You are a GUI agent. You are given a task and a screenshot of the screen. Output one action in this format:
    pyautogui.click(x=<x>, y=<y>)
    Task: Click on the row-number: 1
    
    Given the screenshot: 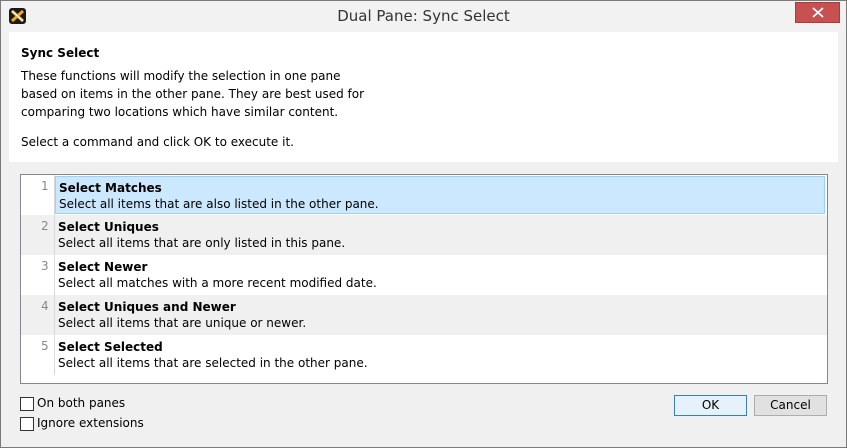 What is the action you would take?
    pyautogui.click(x=45, y=186)
    